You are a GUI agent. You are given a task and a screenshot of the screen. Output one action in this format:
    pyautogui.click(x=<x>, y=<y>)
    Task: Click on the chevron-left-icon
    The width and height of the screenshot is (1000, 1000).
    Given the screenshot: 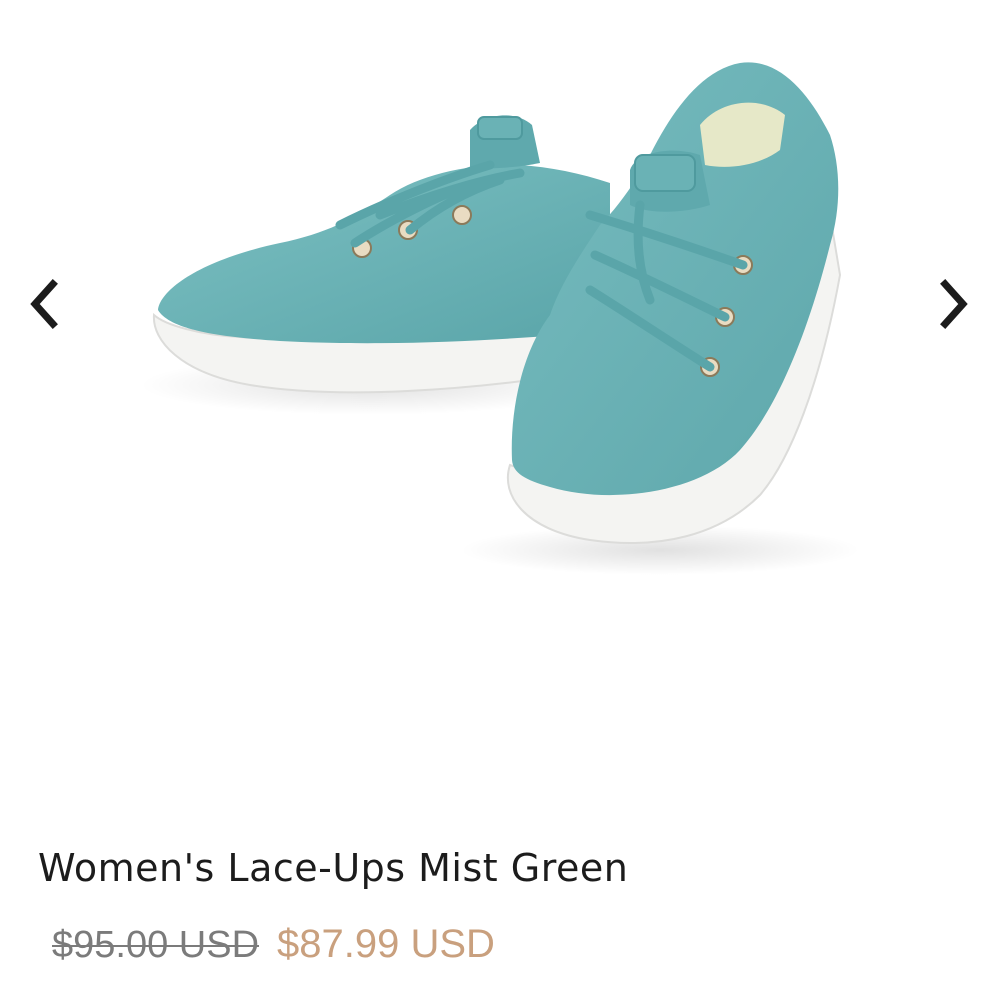 What is the action you would take?
    pyautogui.click(x=45, y=305)
    